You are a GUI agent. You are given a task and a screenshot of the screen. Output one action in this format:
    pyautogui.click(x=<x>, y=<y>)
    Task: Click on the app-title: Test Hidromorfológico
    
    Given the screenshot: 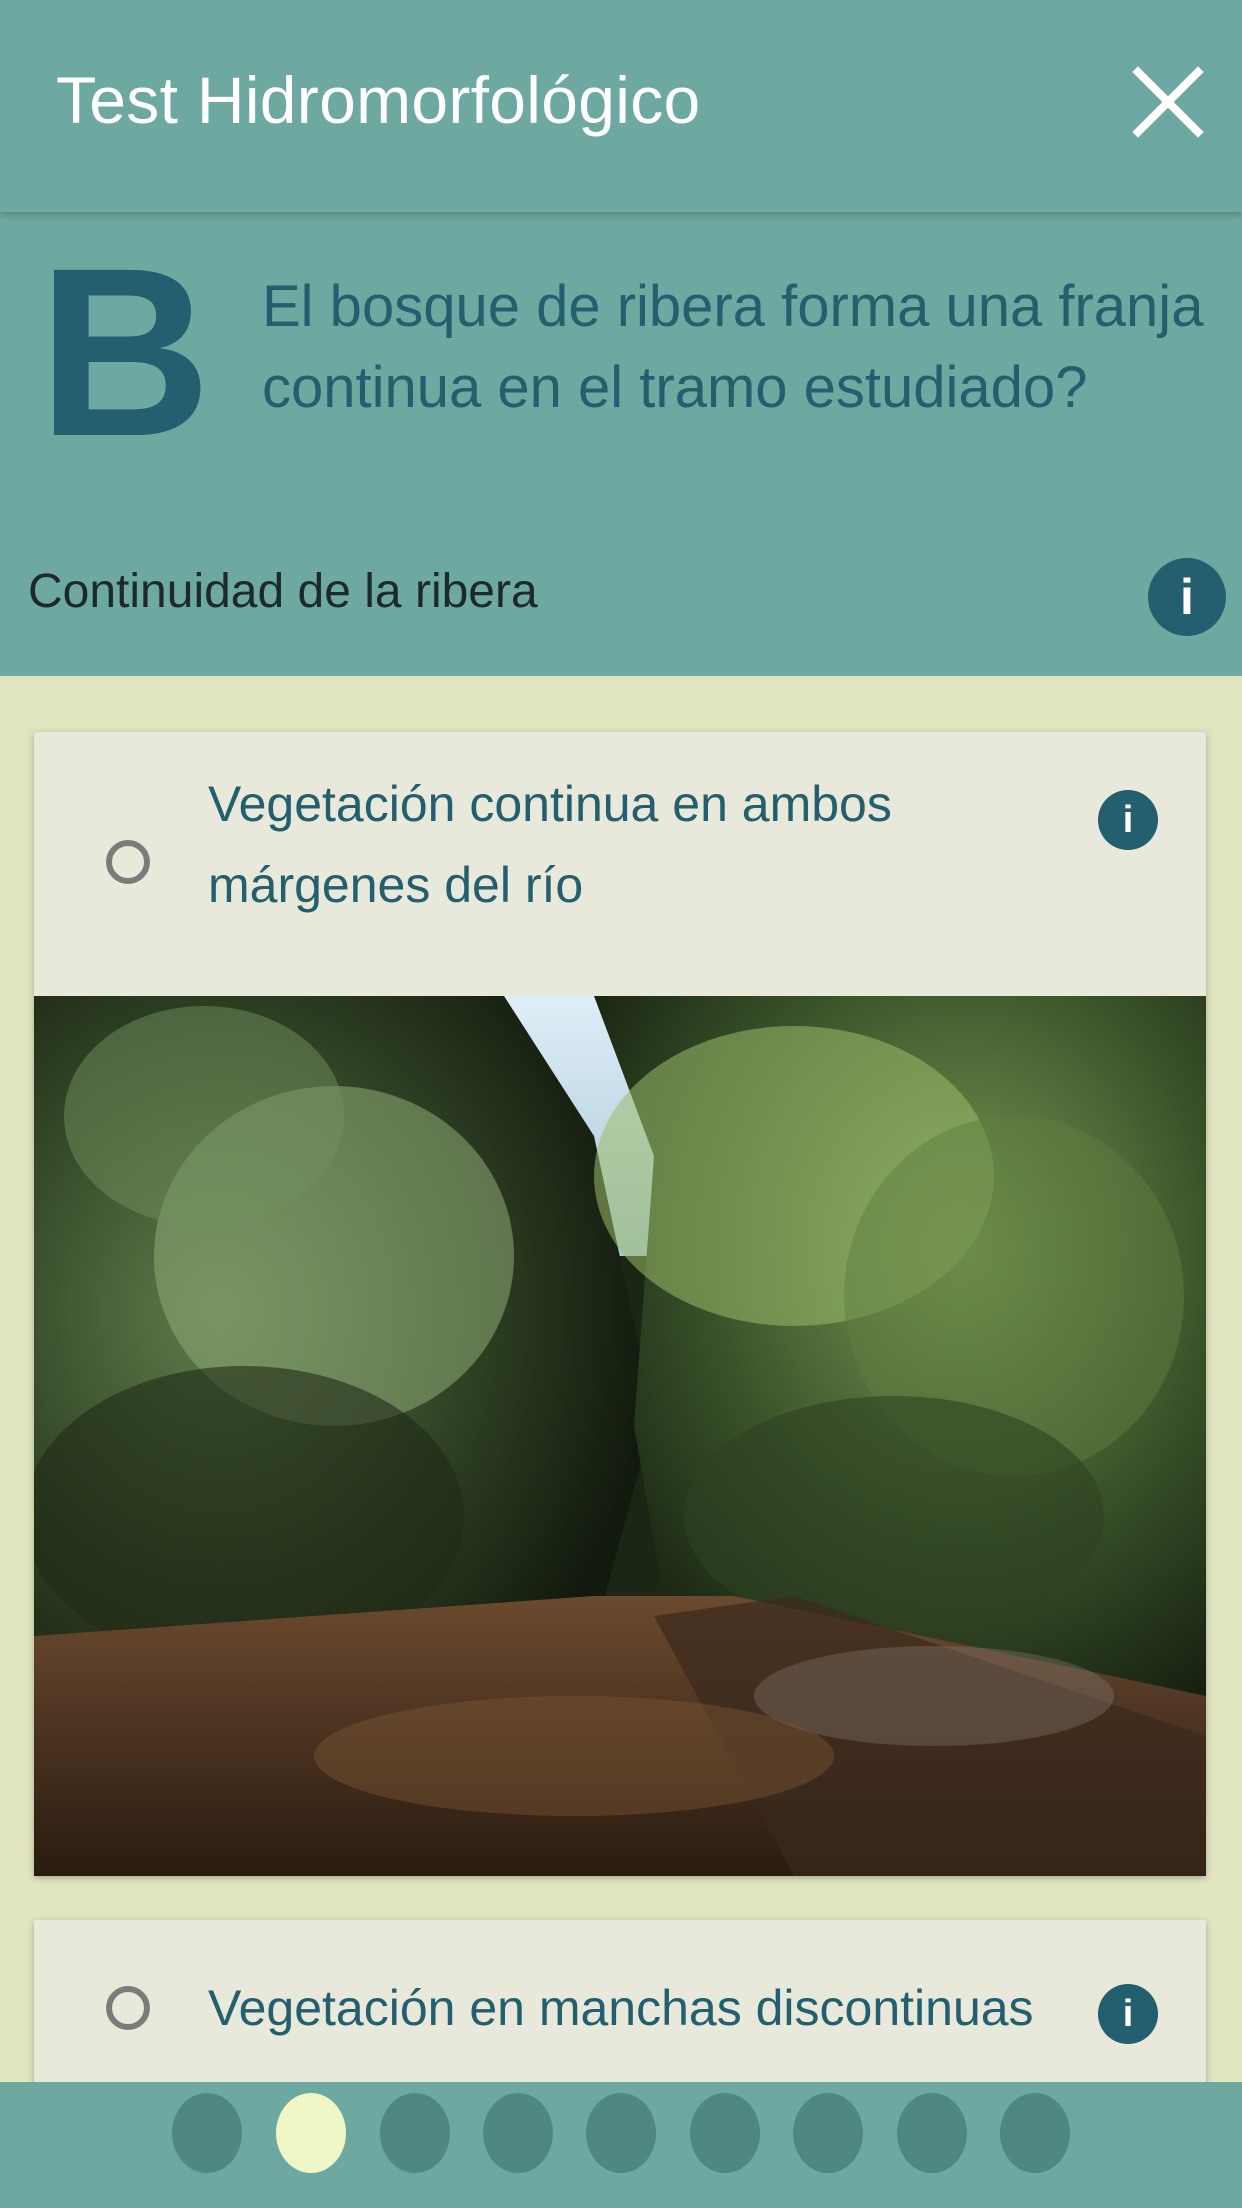 What is the action you would take?
    pyautogui.click(x=378, y=100)
    